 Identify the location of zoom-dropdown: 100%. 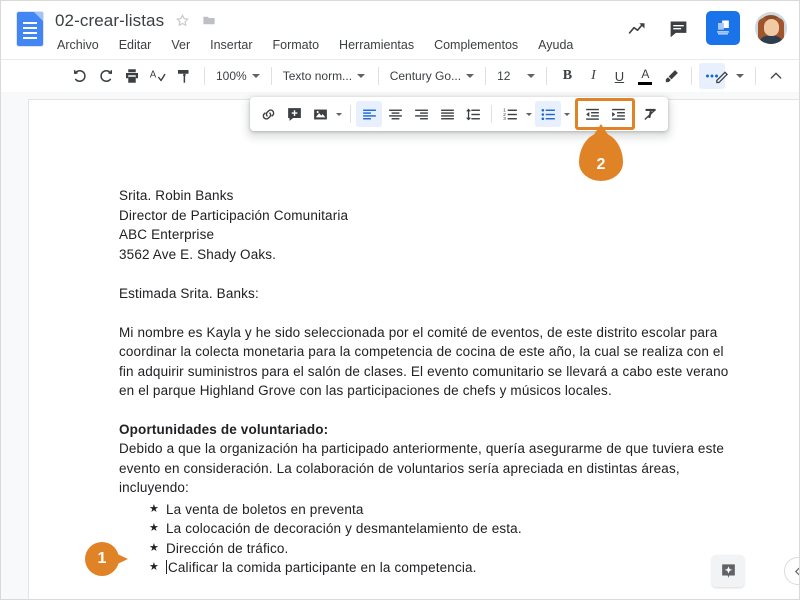
(238, 76).